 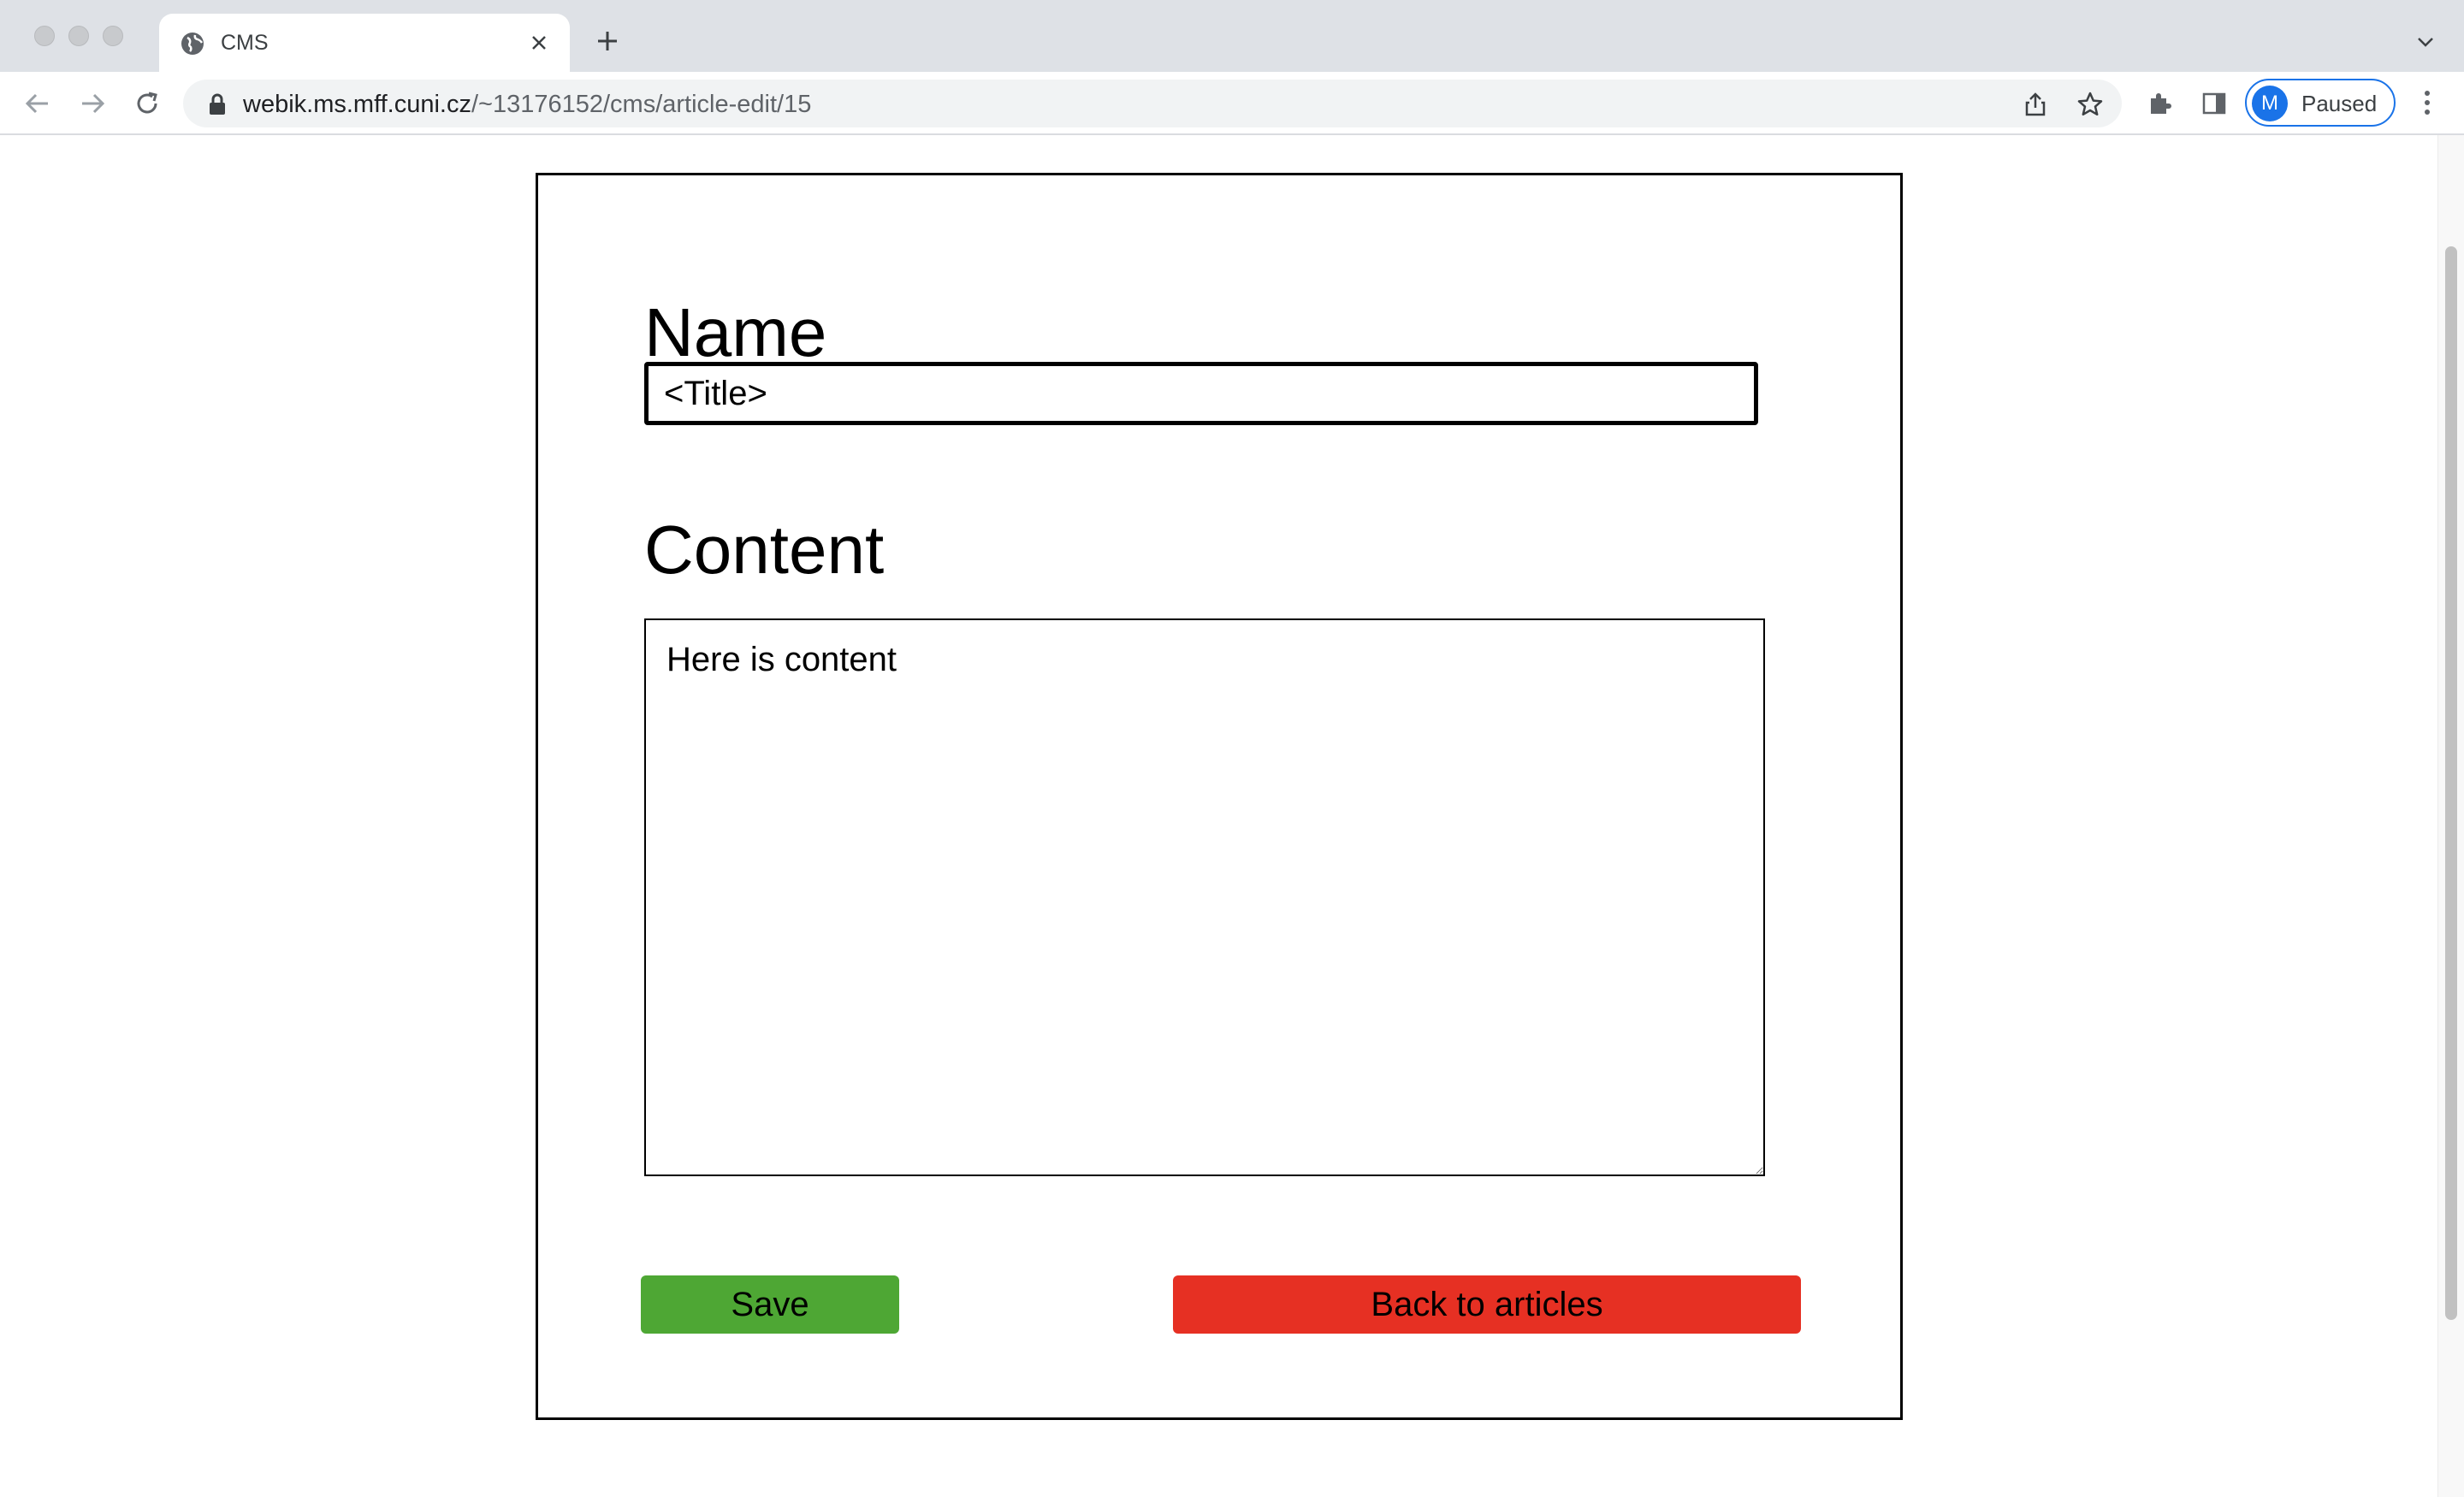 What do you see at coordinates (245, 43) in the screenshot?
I see `tab-title: CMS` at bounding box center [245, 43].